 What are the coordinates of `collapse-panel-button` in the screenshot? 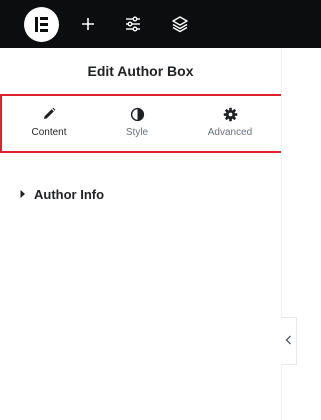 It's located at (289, 341).